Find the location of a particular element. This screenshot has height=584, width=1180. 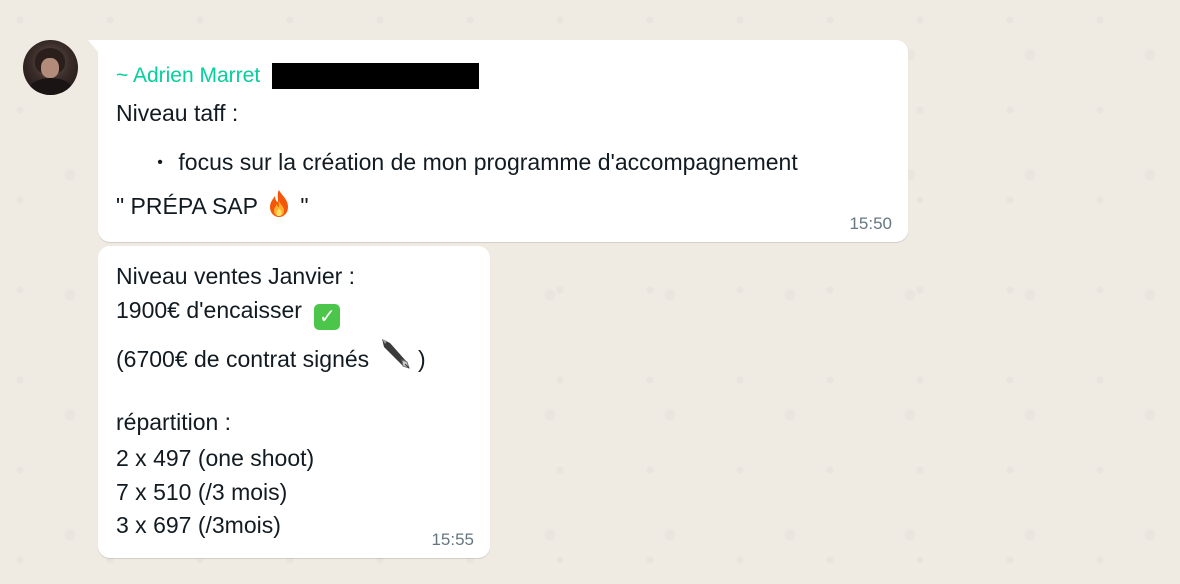

message-line: (6700€ de contrat signés ) is located at coordinates (271, 356).